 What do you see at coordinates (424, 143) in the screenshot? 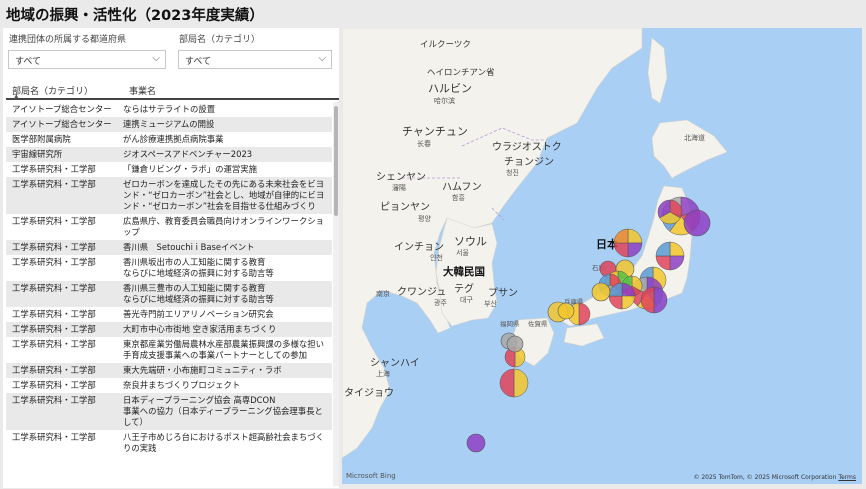
I see `map-label-changchun-city: 长春` at bounding box center [424, 143].